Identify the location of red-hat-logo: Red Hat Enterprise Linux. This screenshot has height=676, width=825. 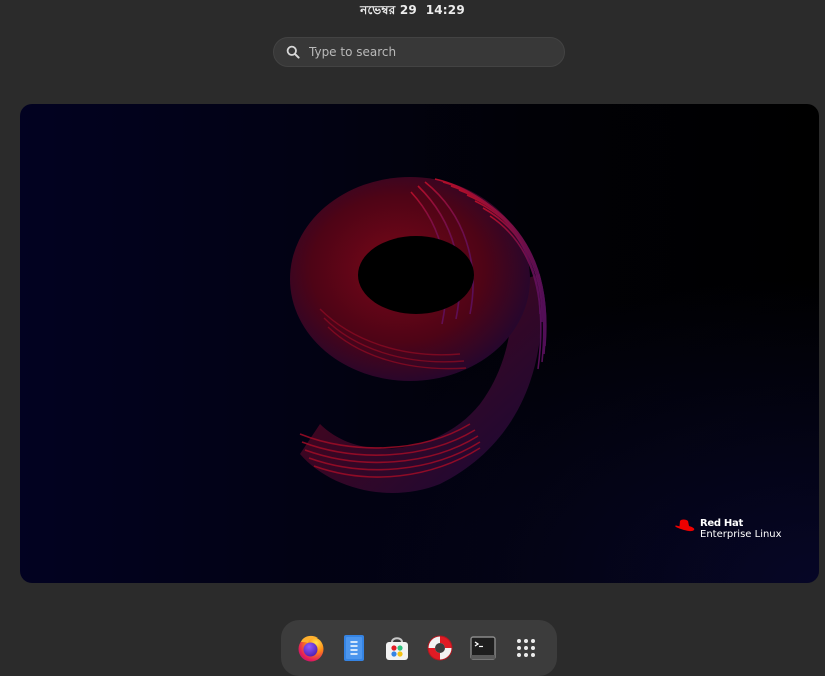
(728, 529).